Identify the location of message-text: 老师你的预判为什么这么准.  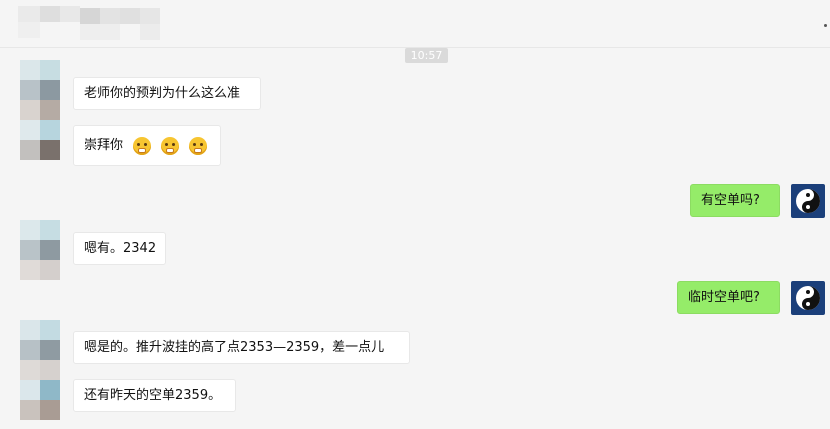
(162, 93).